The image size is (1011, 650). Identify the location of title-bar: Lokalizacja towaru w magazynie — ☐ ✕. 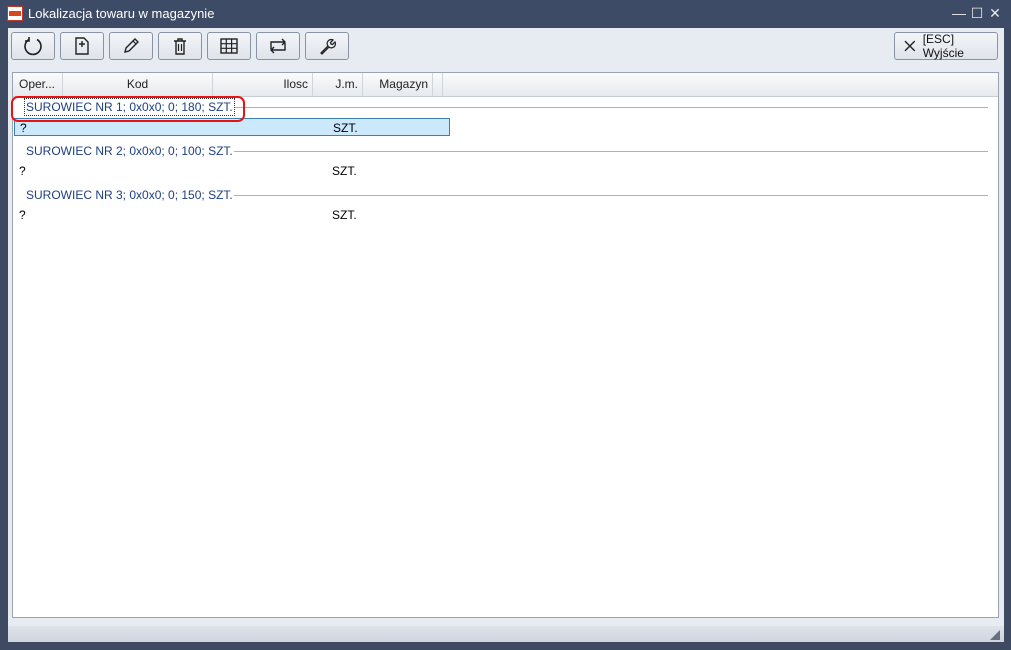
(505, 14).